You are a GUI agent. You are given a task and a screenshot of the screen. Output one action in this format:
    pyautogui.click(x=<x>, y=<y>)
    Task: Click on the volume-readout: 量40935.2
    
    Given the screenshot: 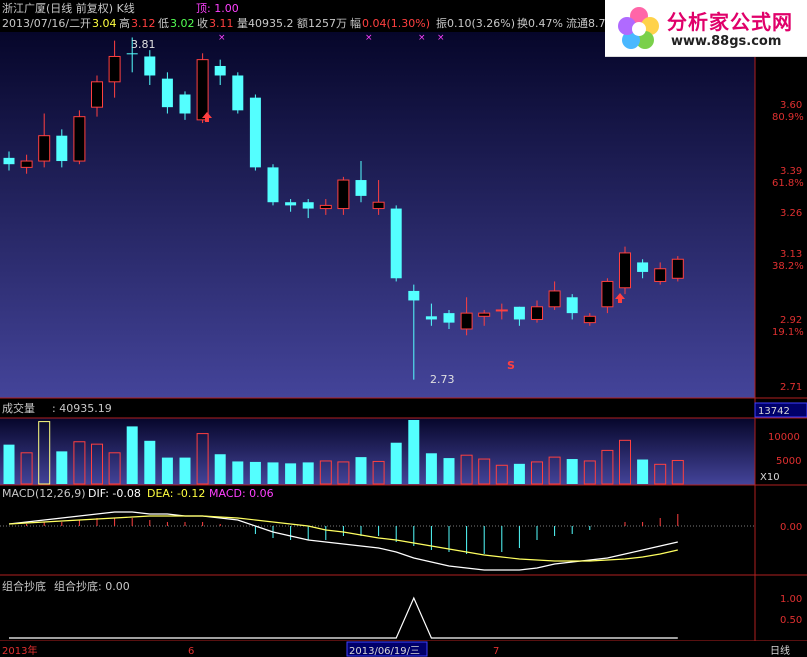 What is the action you would take?
    pyautogui.click(x=265, y=23)
    